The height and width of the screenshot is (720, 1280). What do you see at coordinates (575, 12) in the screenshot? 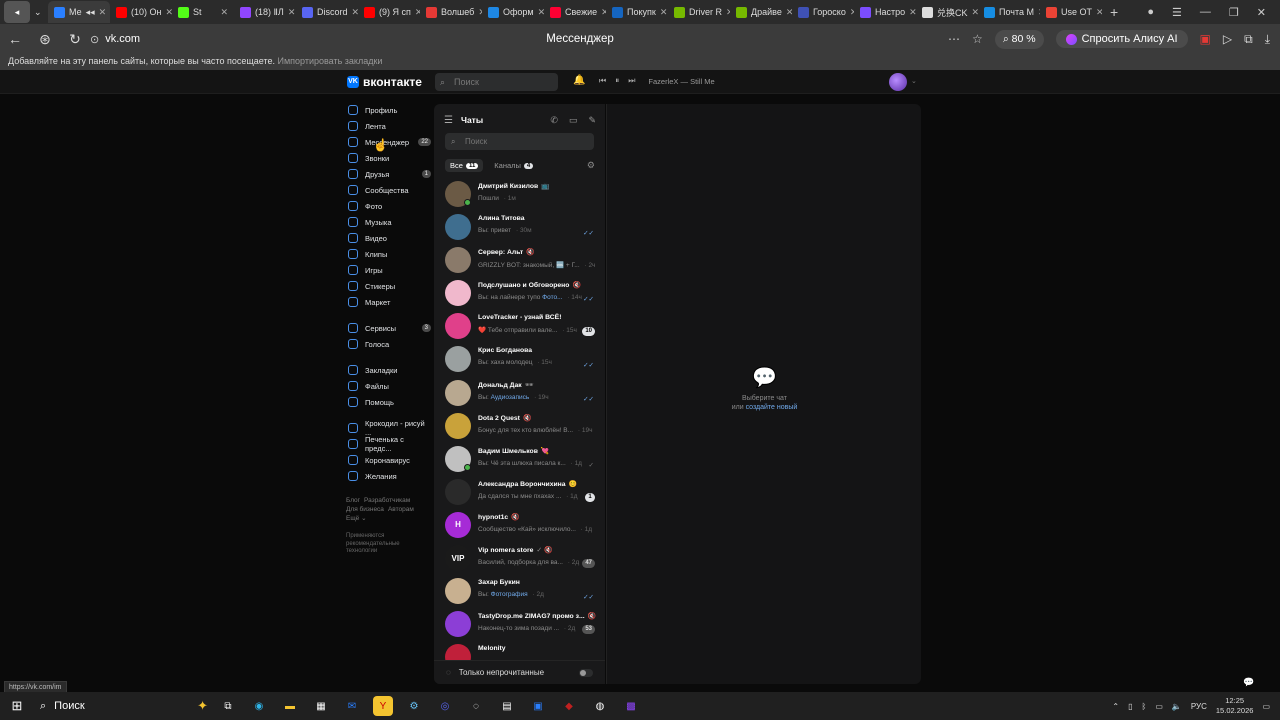
I see `browser-tab: Свежие ✕` at bounding box center [575, 12].